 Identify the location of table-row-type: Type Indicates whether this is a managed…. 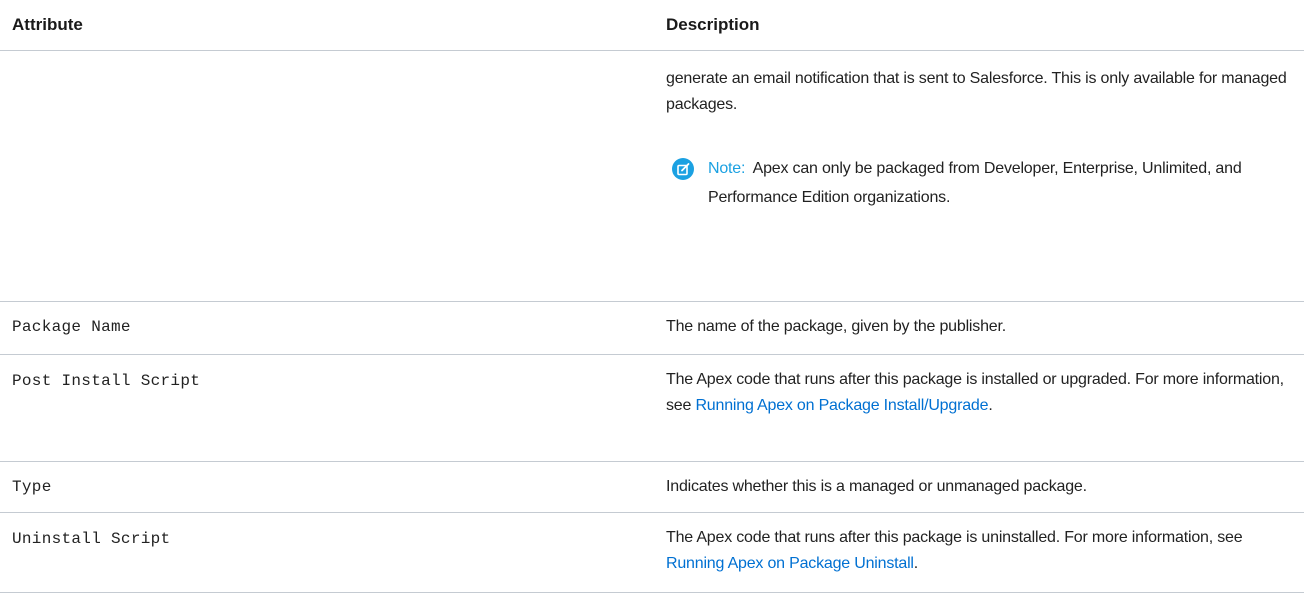
(652, 487).